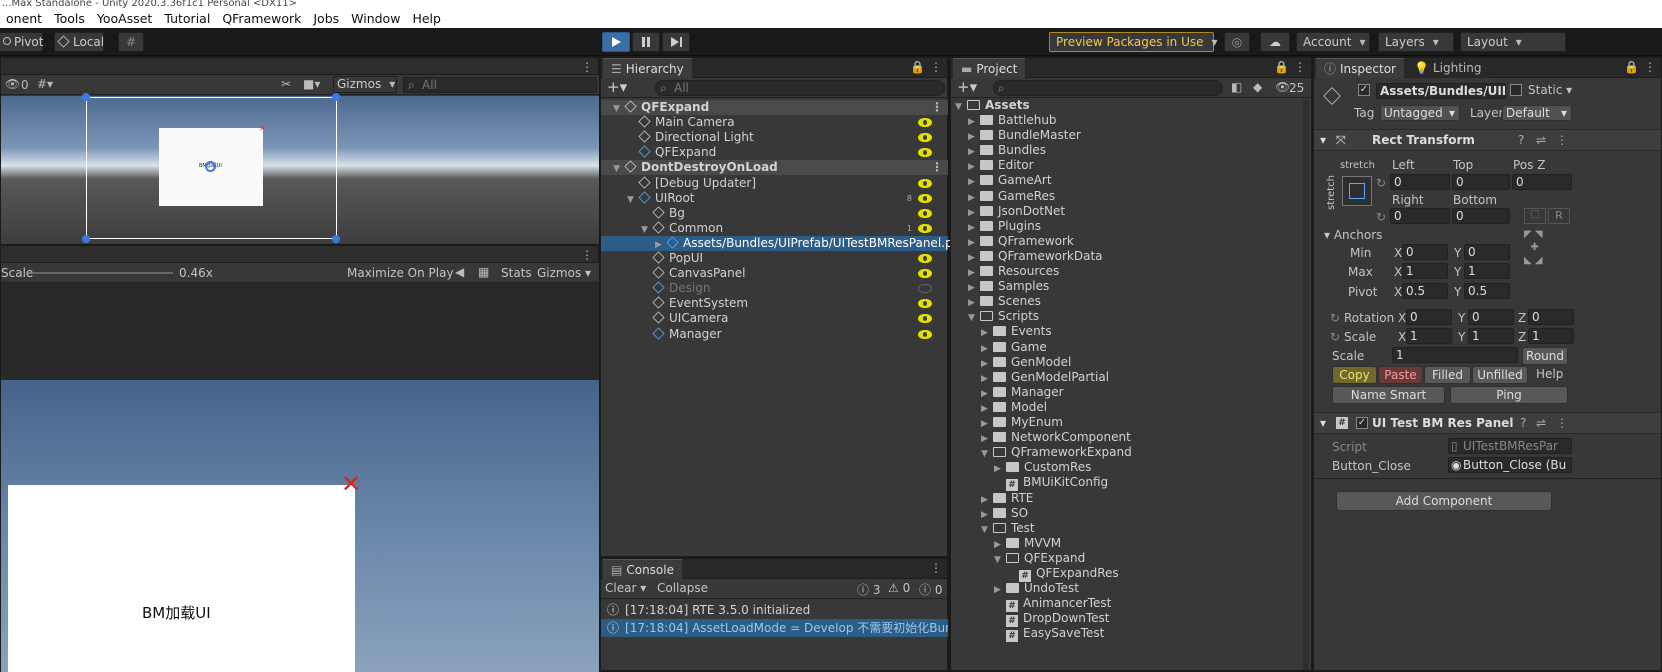  Describe the element at coordinates (1481, 216) in the screenshot. I see `bottom-field: 0` at that location.